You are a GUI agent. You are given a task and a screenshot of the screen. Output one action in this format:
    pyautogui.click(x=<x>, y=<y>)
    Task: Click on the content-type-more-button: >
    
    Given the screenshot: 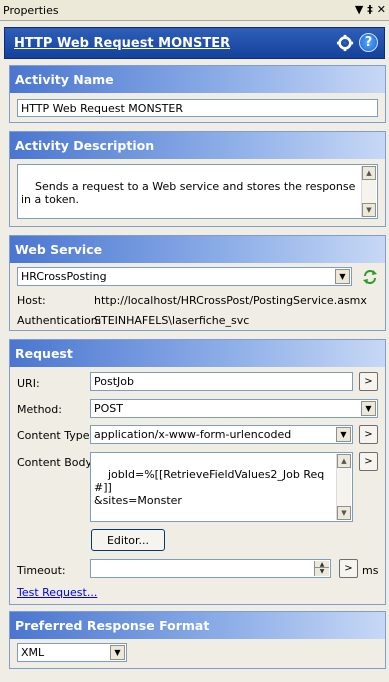 What is the action you would take?
    pyautogui.click(x=368, y=434)
    